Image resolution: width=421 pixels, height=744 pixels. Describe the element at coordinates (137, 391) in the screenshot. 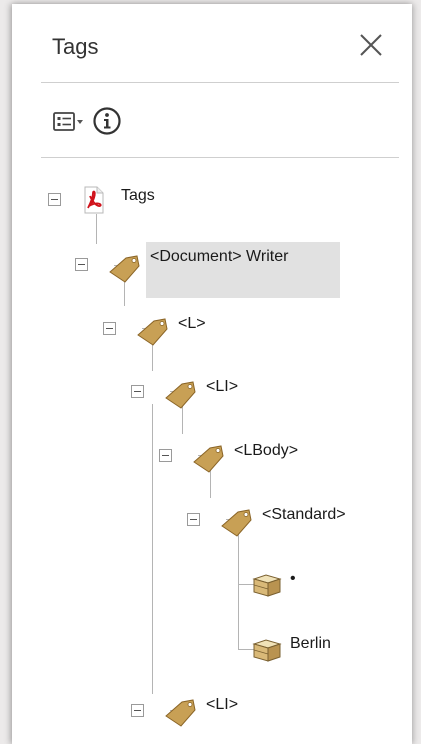

I see `expander-li` at that location.